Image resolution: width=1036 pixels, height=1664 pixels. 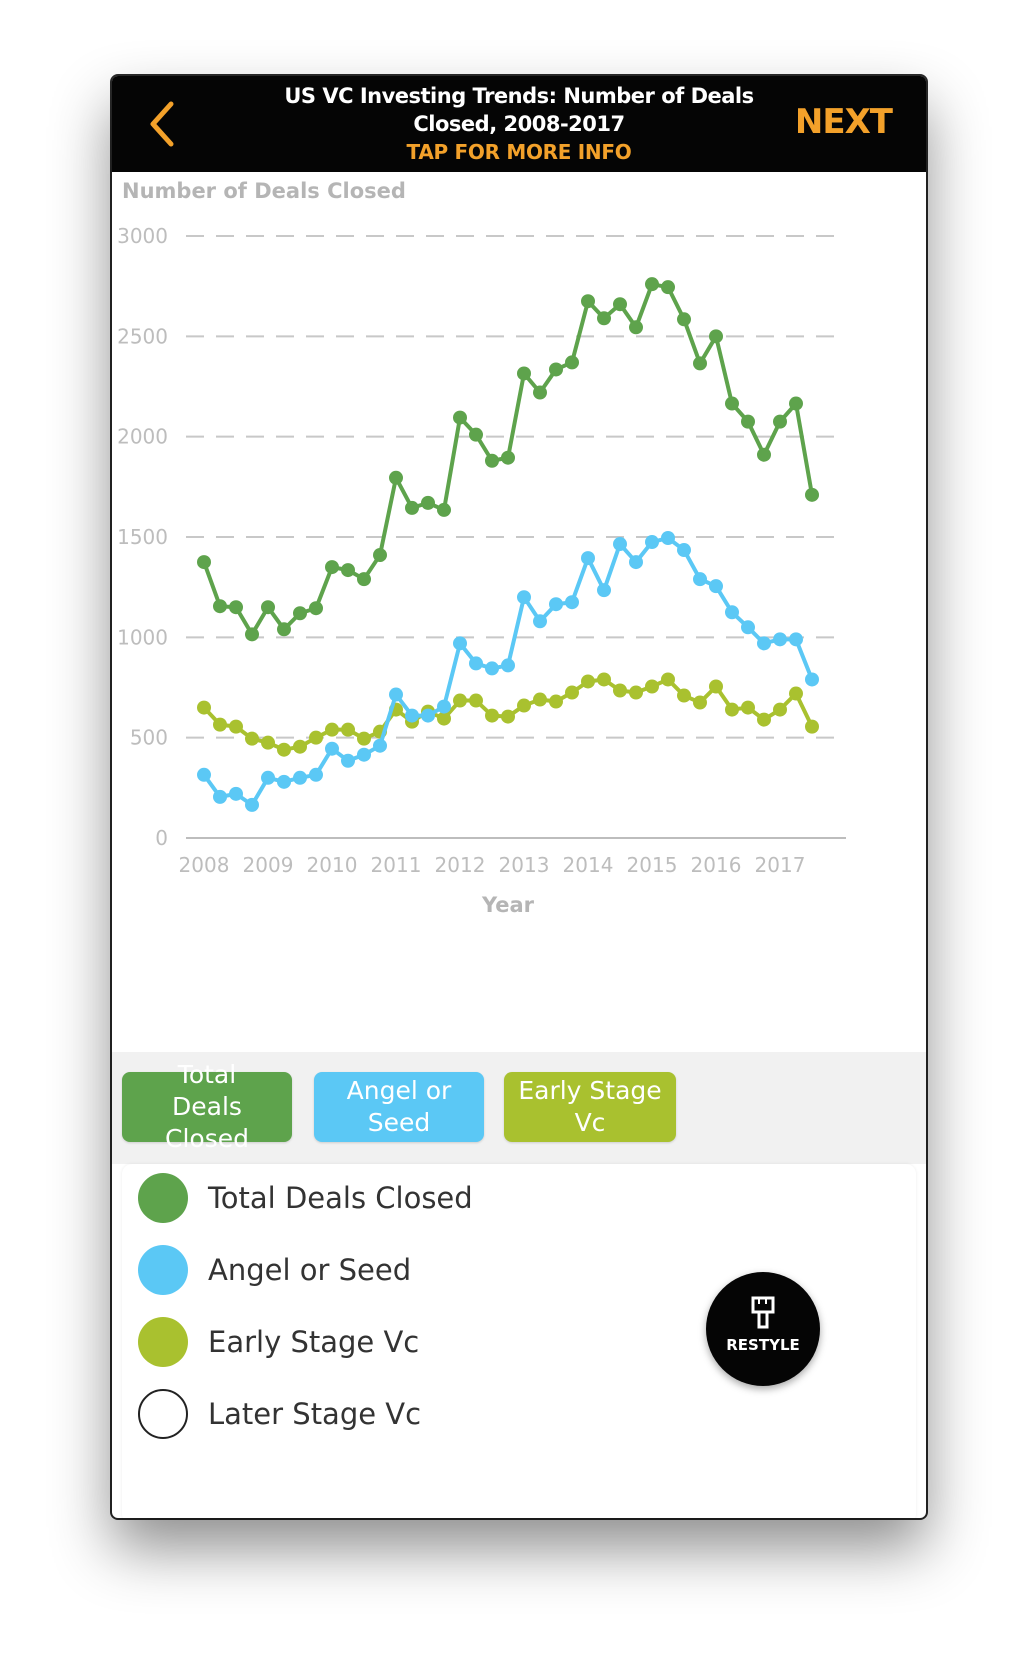 What do you see at coordinates (763, 1312) in the screenshot?
I see `paintbrush-icon` at bounding box center [763, 1312].